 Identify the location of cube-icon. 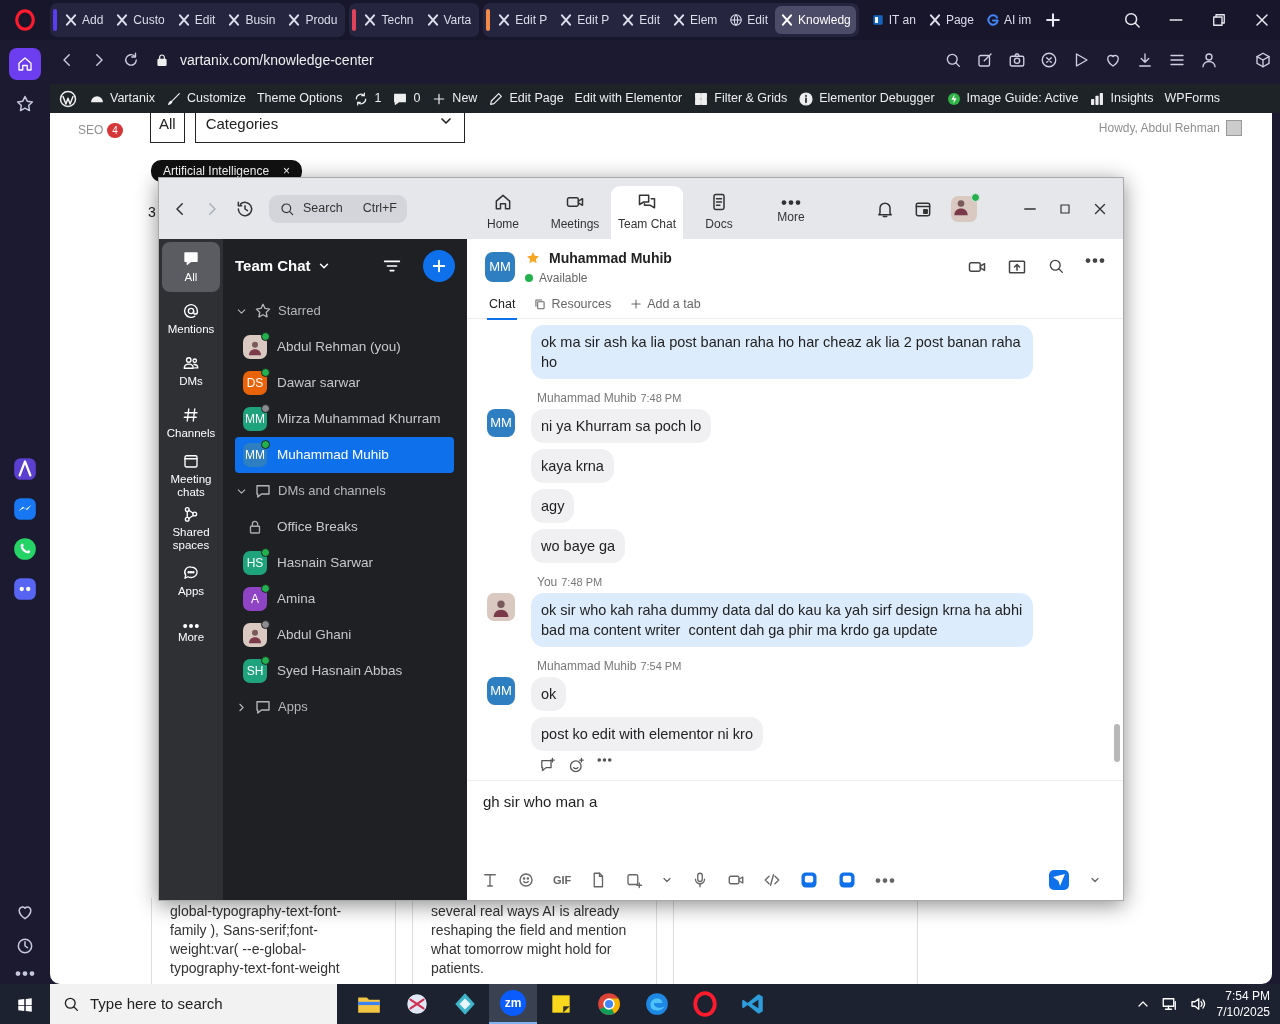
(1263, 60).